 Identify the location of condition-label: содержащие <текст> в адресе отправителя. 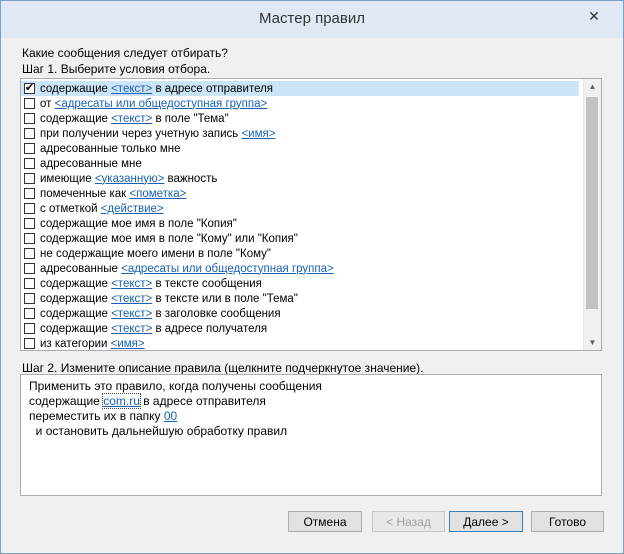
(156, 89).